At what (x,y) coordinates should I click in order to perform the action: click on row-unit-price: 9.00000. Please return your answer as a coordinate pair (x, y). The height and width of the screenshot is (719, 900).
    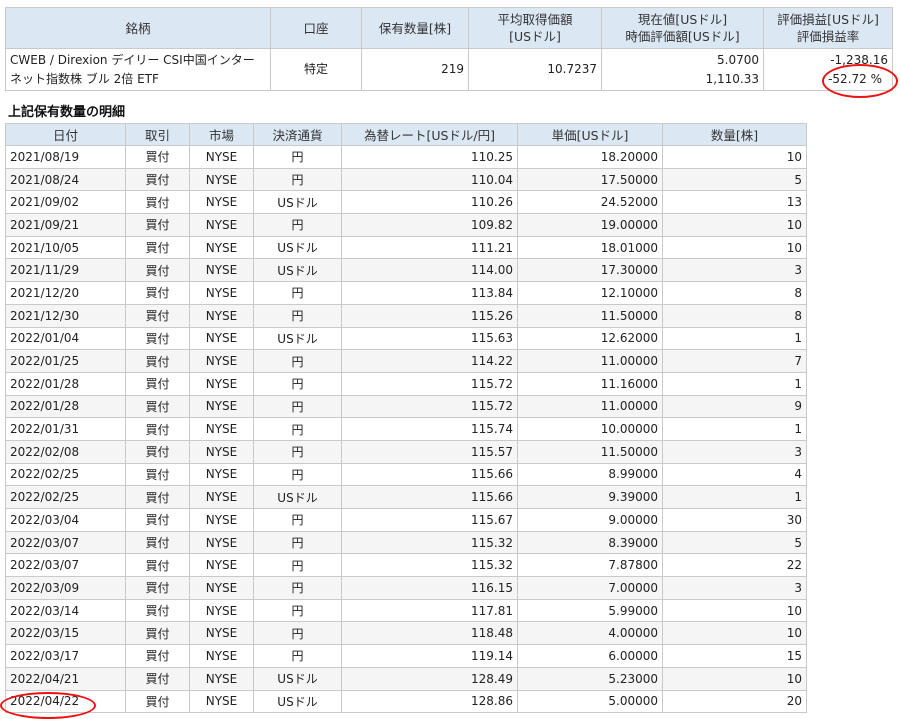
    Looking at the image, I should click on (590, 520).